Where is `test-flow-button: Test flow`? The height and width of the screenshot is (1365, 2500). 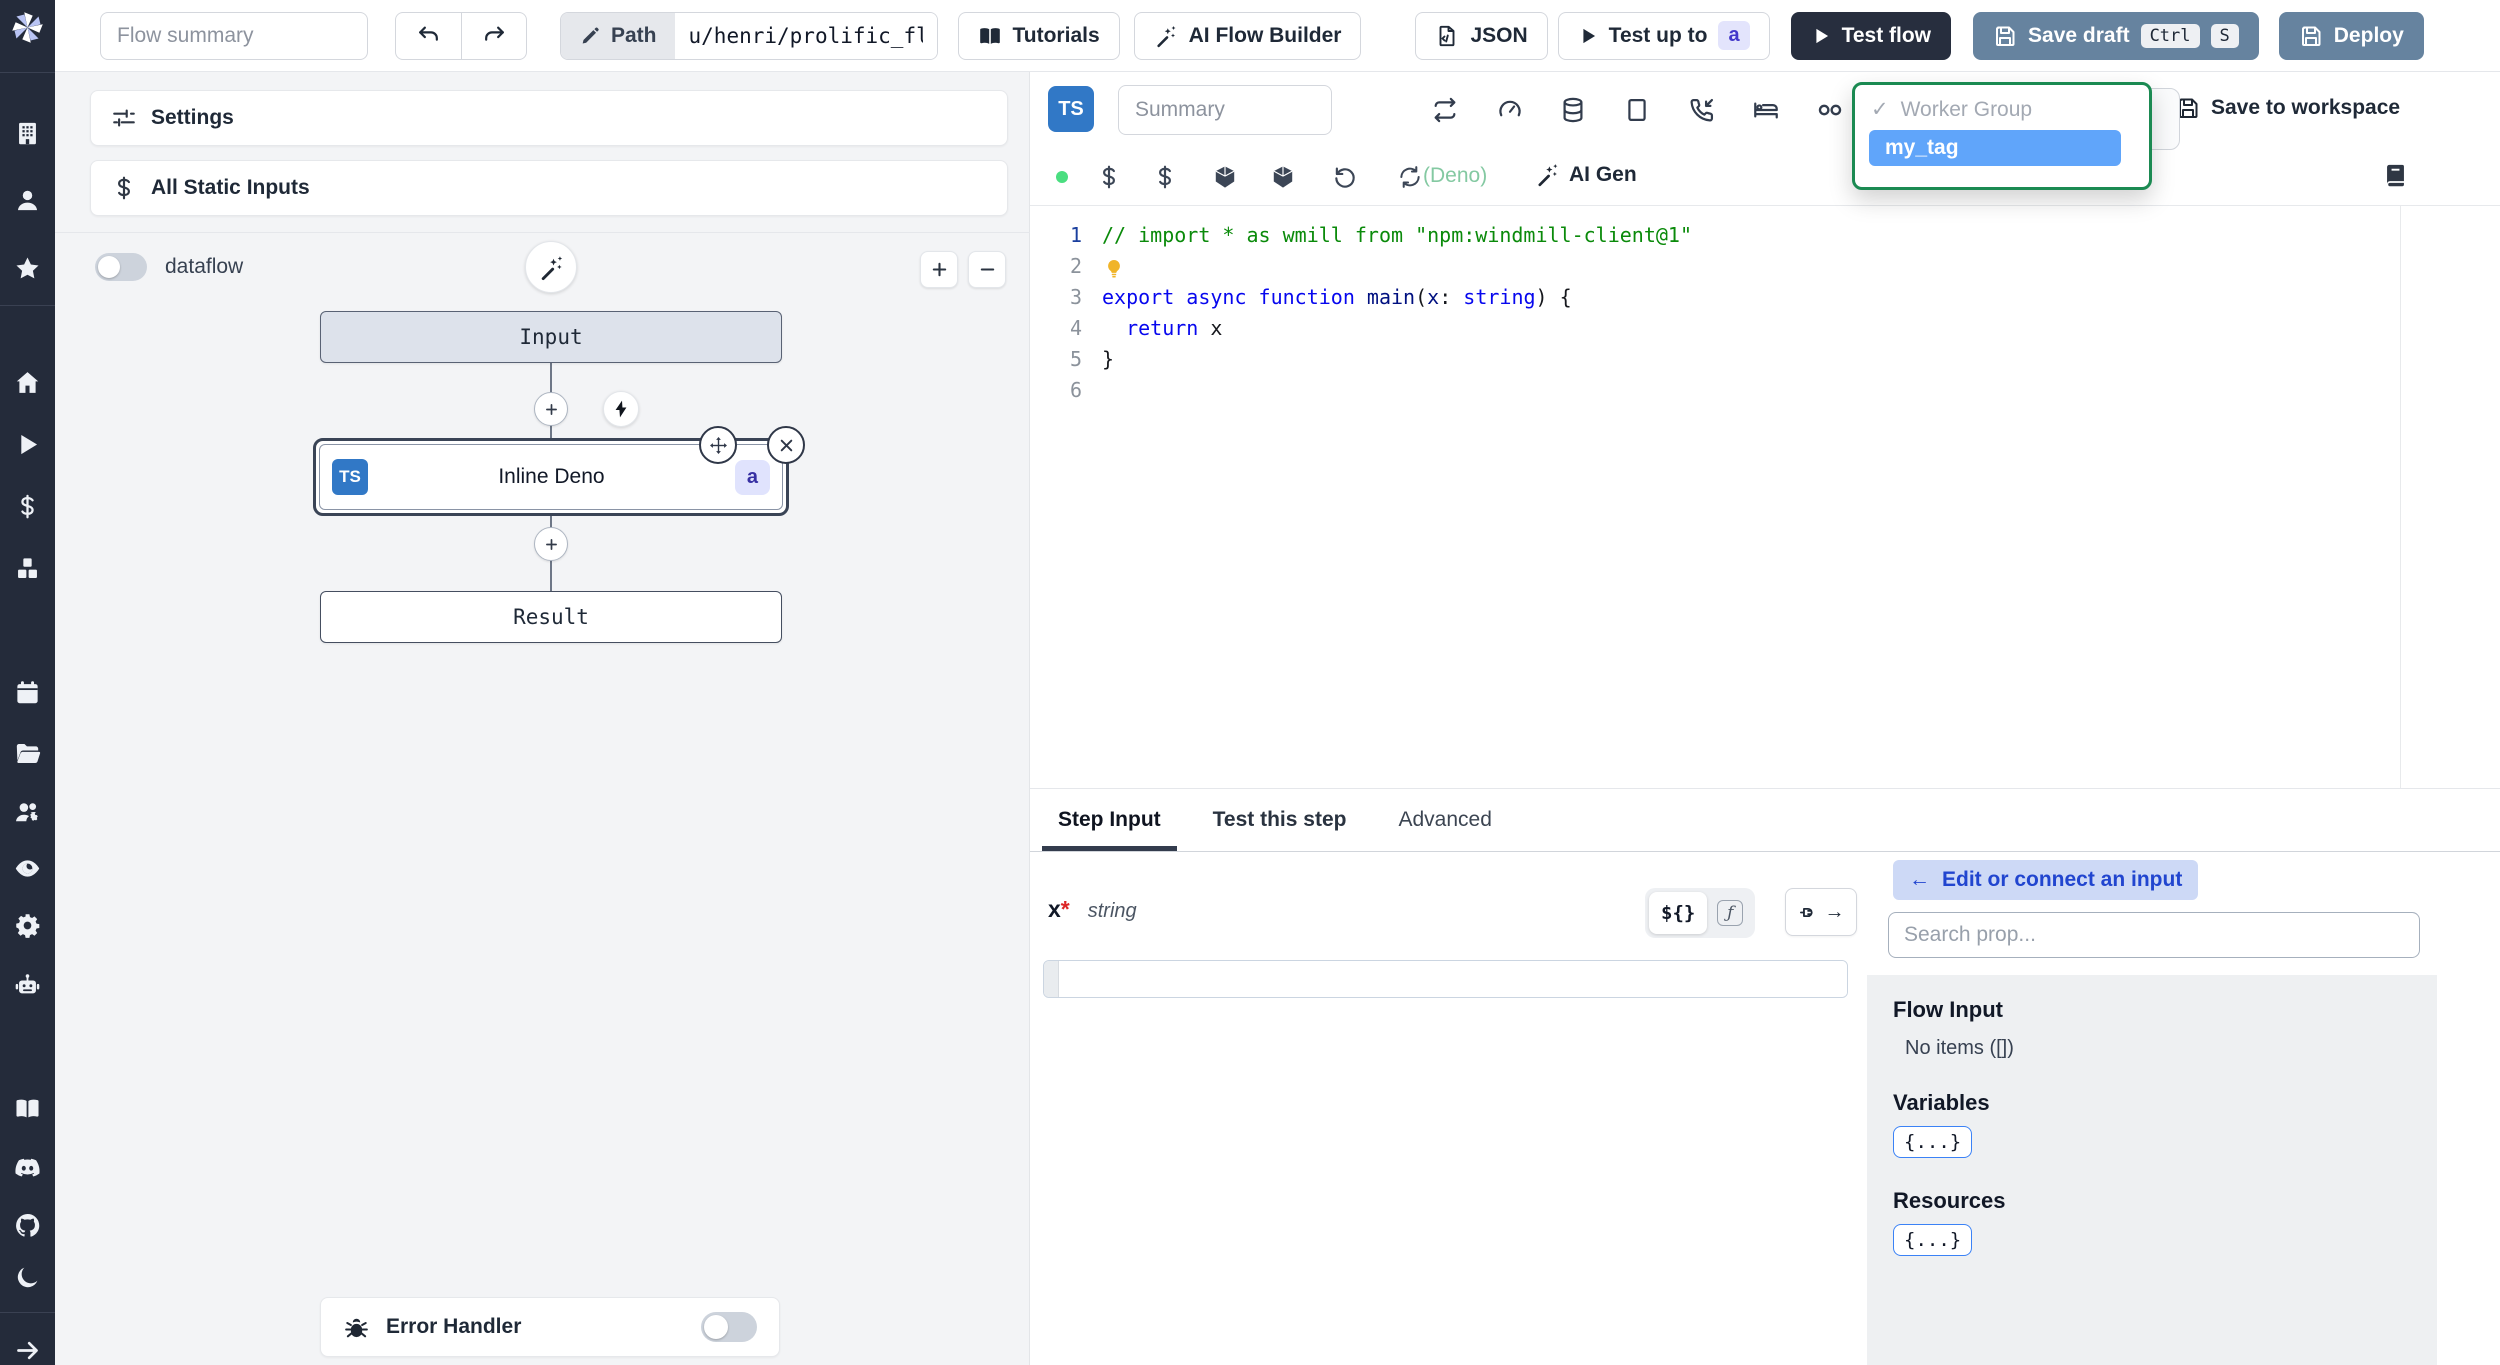
test-flow-button: Test flow is located at coordinates (1871, 35).